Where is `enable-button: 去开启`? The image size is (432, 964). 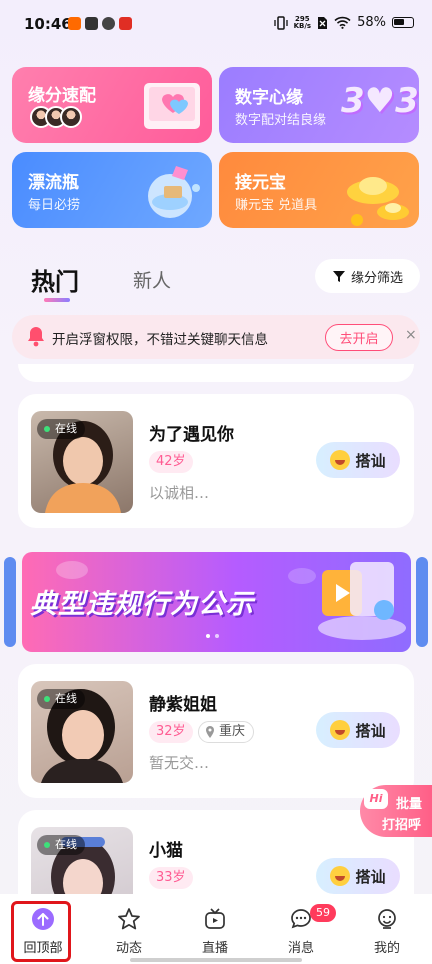 enable-button: 去开启 is located at coordinates (359, 337).